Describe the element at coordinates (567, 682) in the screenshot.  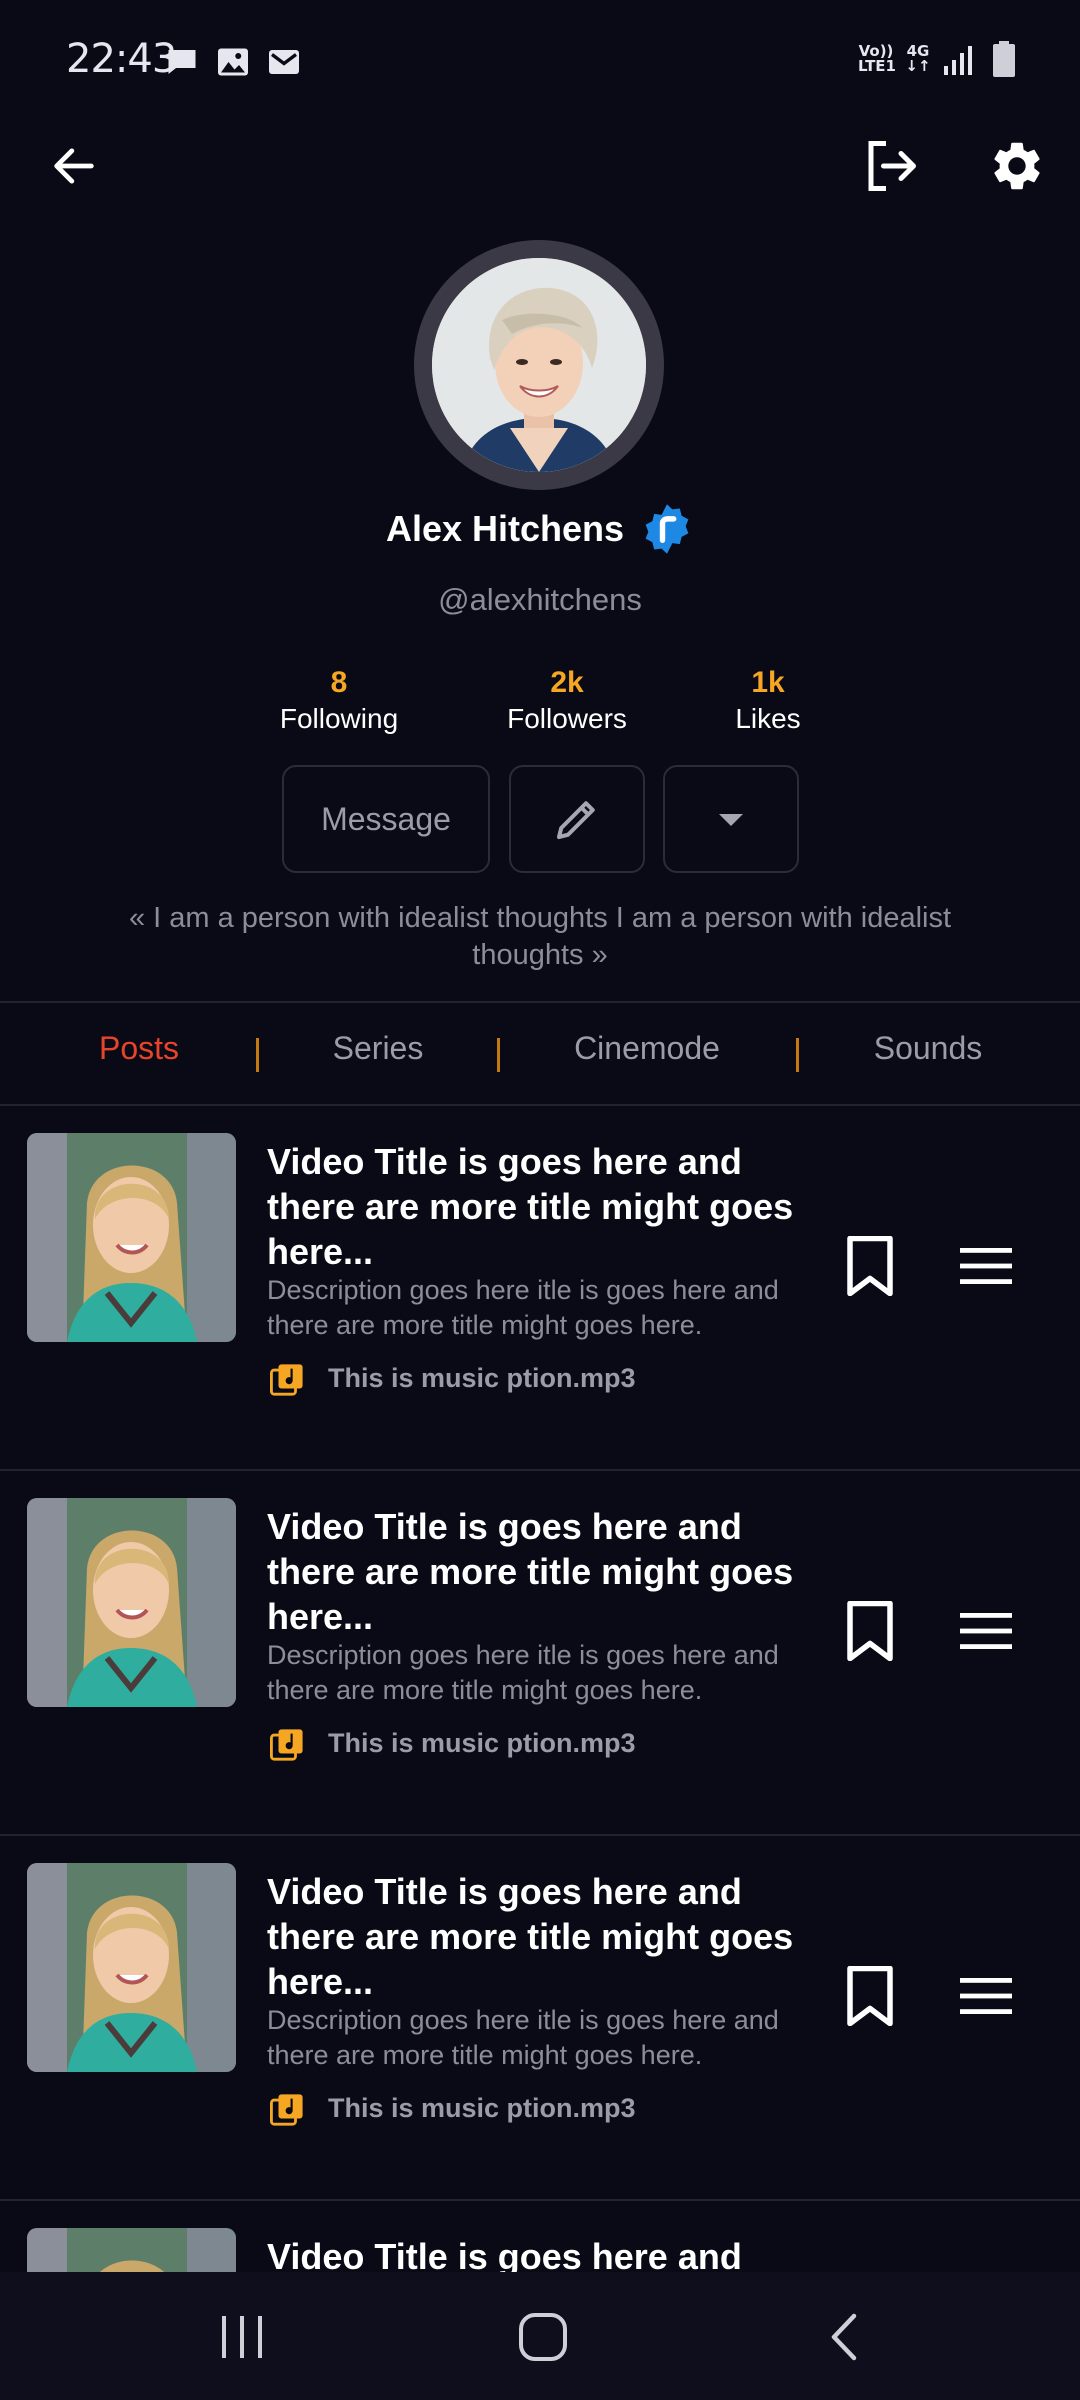
I see `stat-value: 2k` at that location.